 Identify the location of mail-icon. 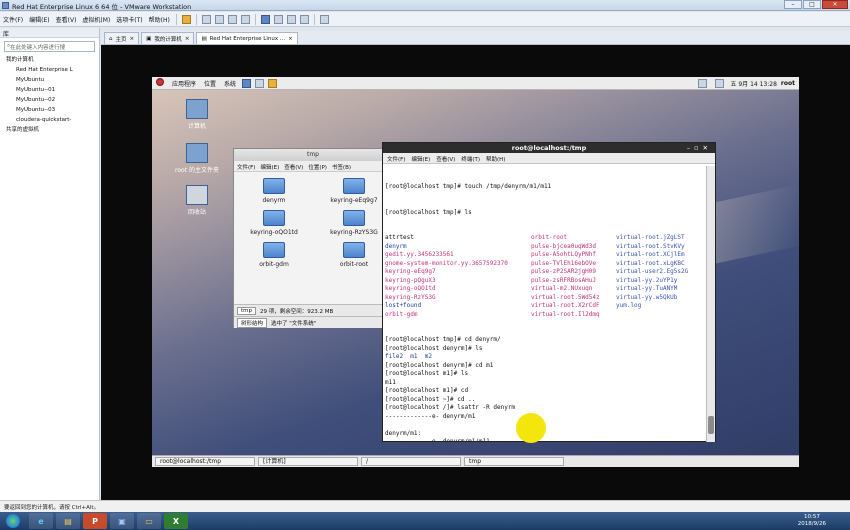
(260, 83).